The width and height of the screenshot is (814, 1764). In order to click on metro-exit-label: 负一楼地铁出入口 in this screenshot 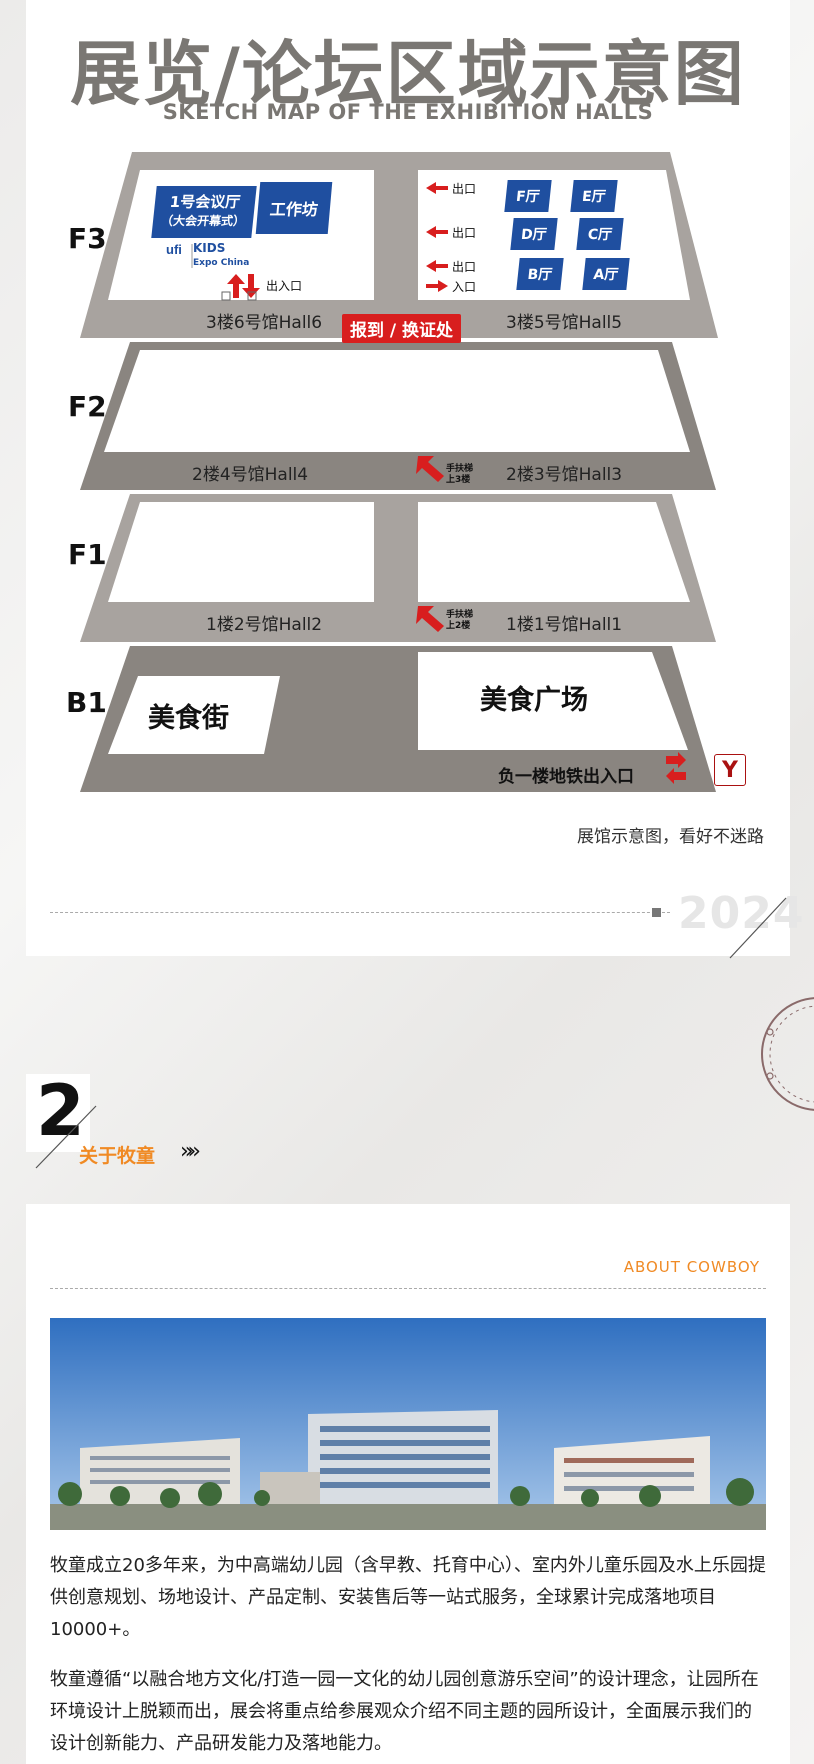, I will do `click(566, 777)`.